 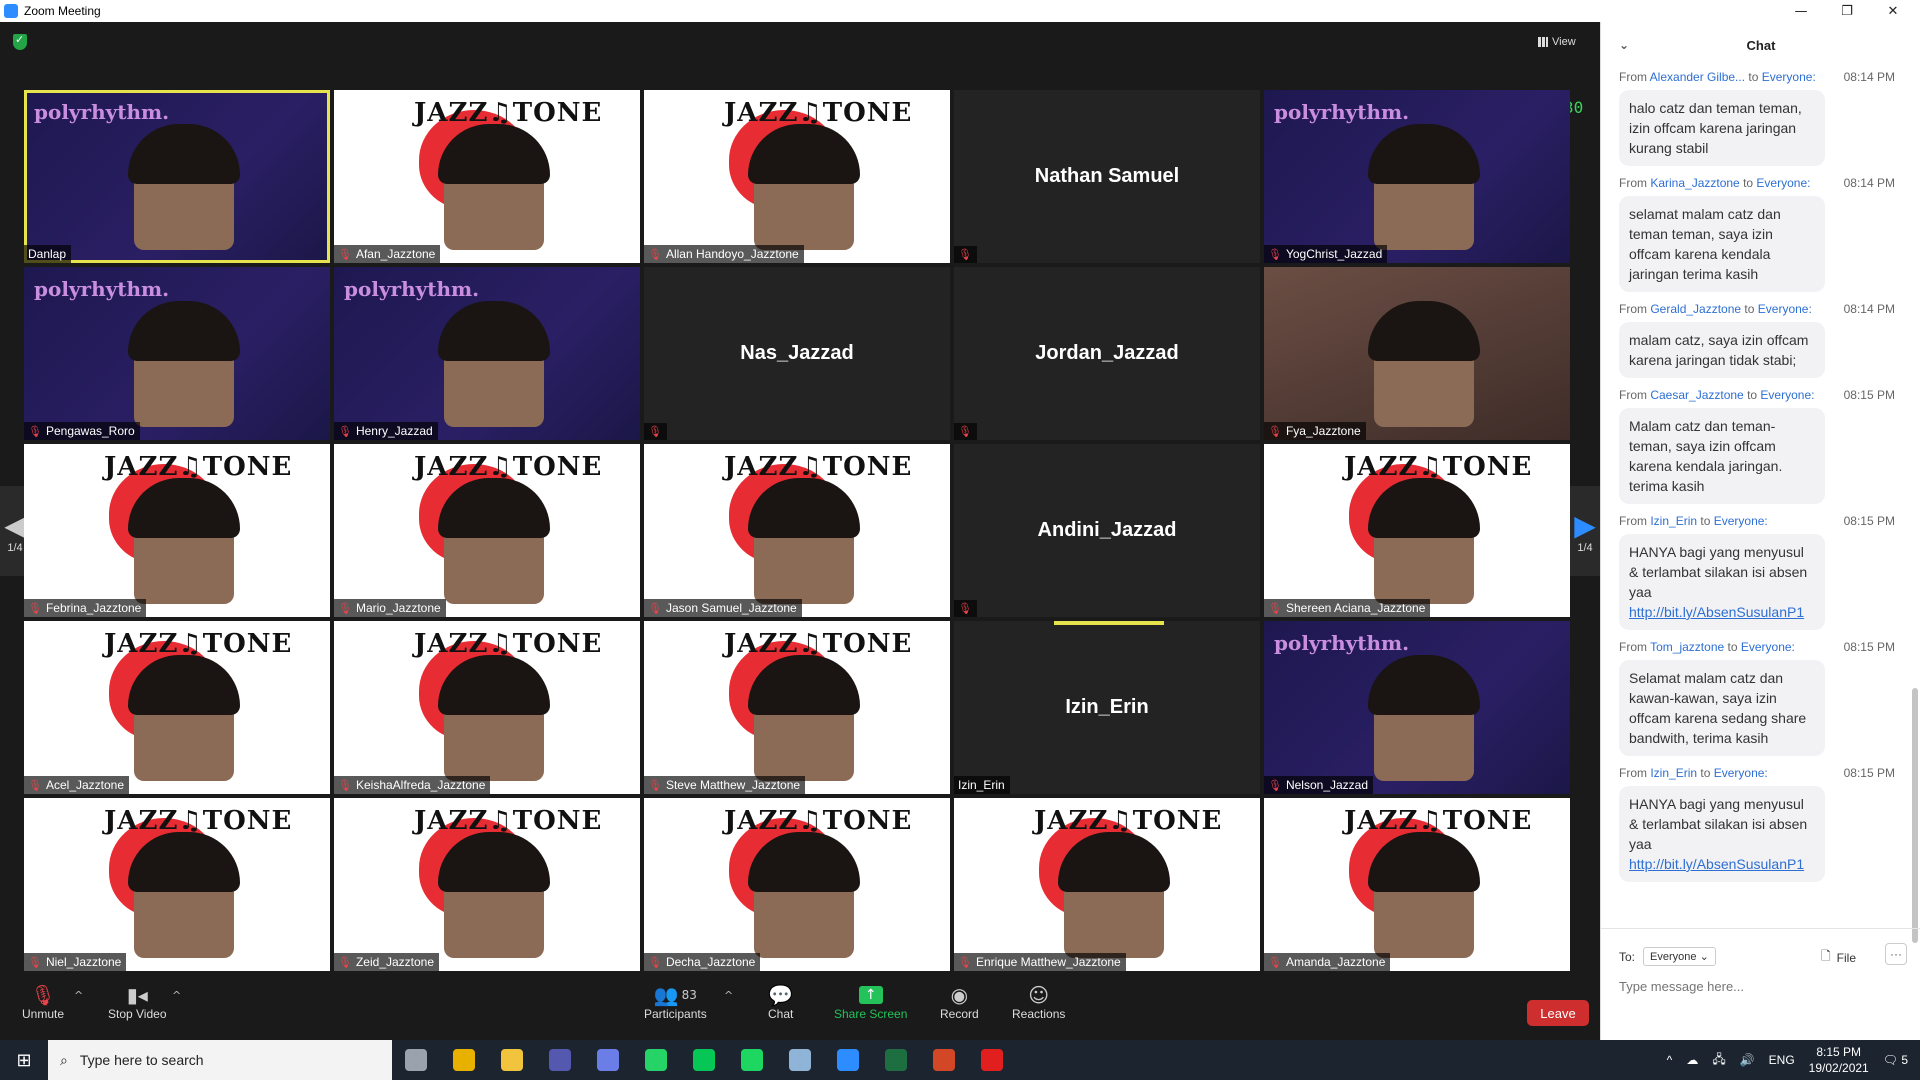 What do you see at coordinates (1839, 1060) in the screenshot?
I see `clock: 8:15 PM 19/02/2021` at bounding box center [1839, 1060].